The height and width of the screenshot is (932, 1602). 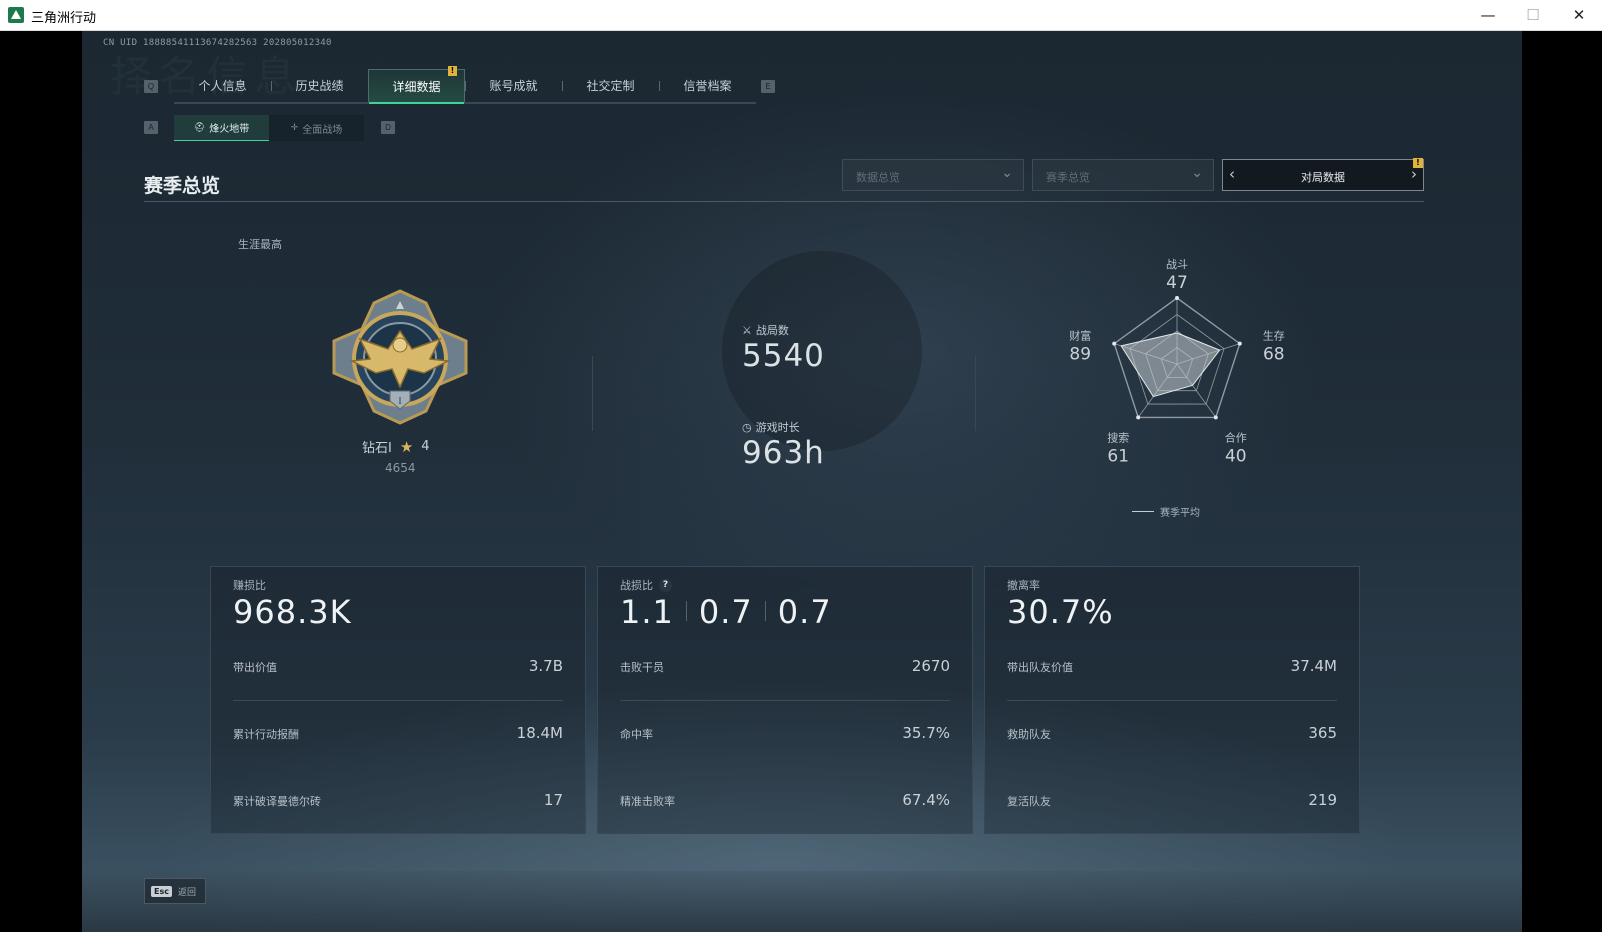 I want to click on radar-value-shape, so click(x=1170, y=365).